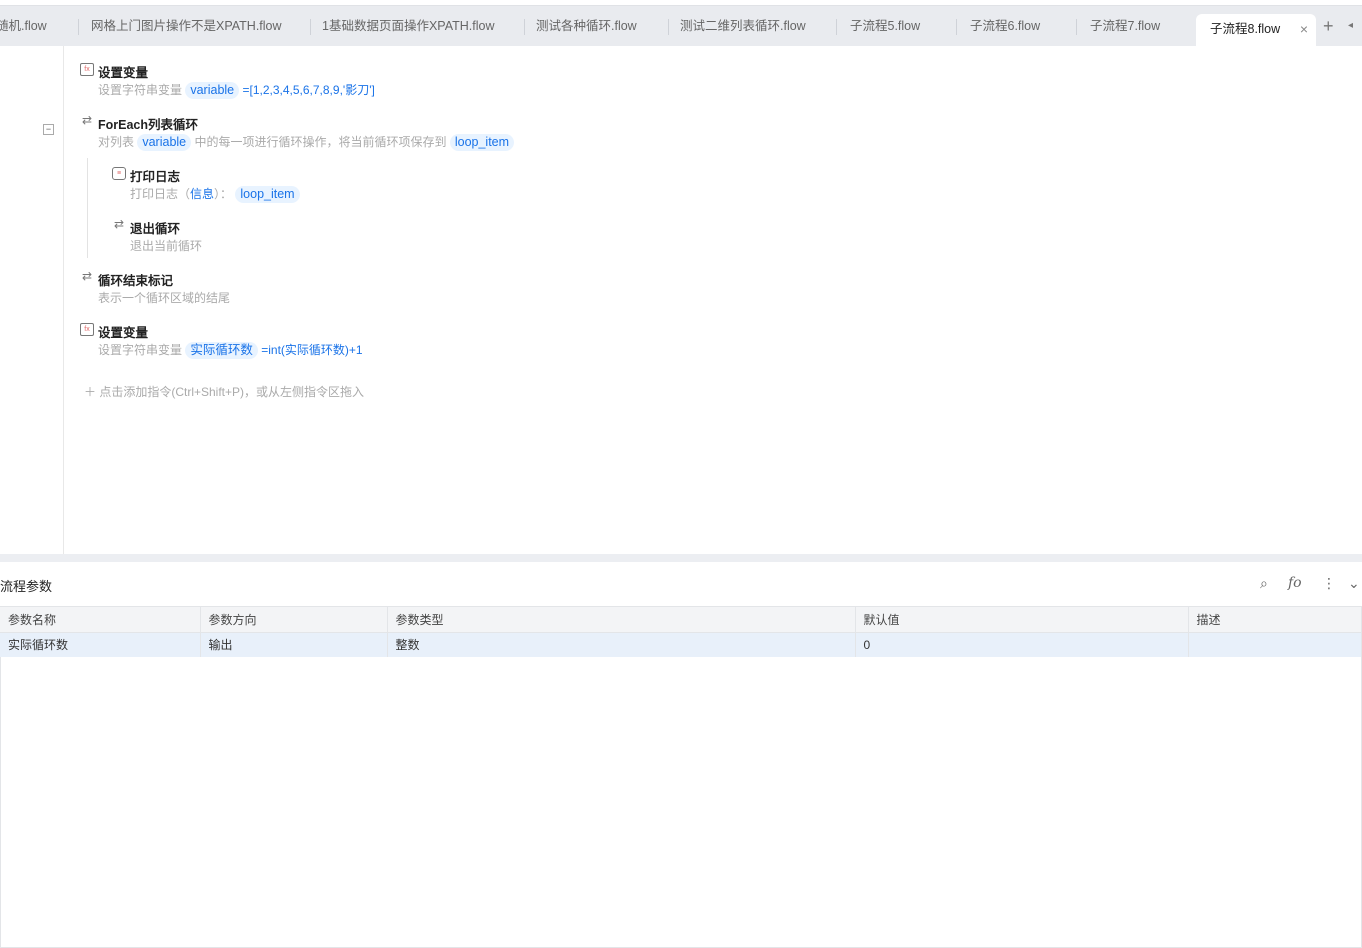  I want to click on step-desc: 设置字符串变量 实际循环数 =int(实际循环数)+1, so click(230, 350).